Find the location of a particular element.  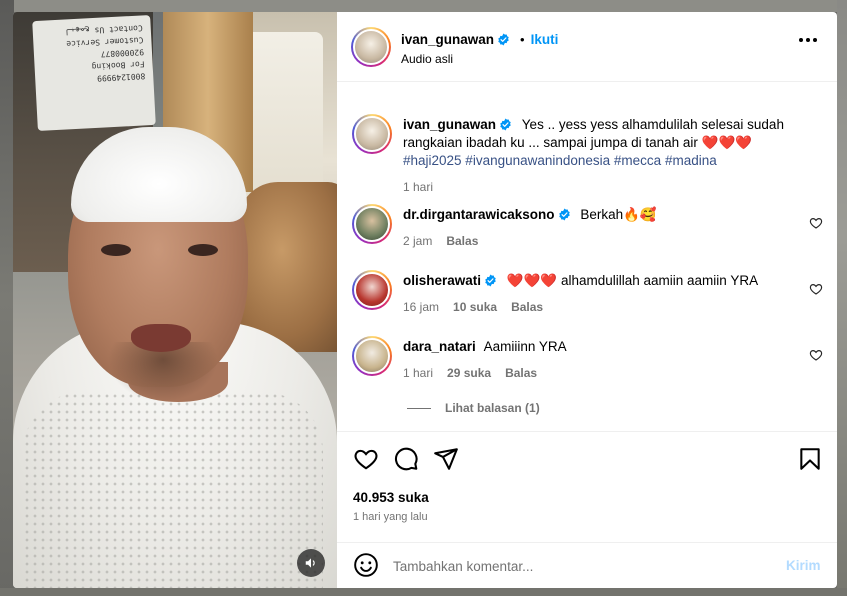

comment-composer: Kirim is located at coordinates (587, 565).